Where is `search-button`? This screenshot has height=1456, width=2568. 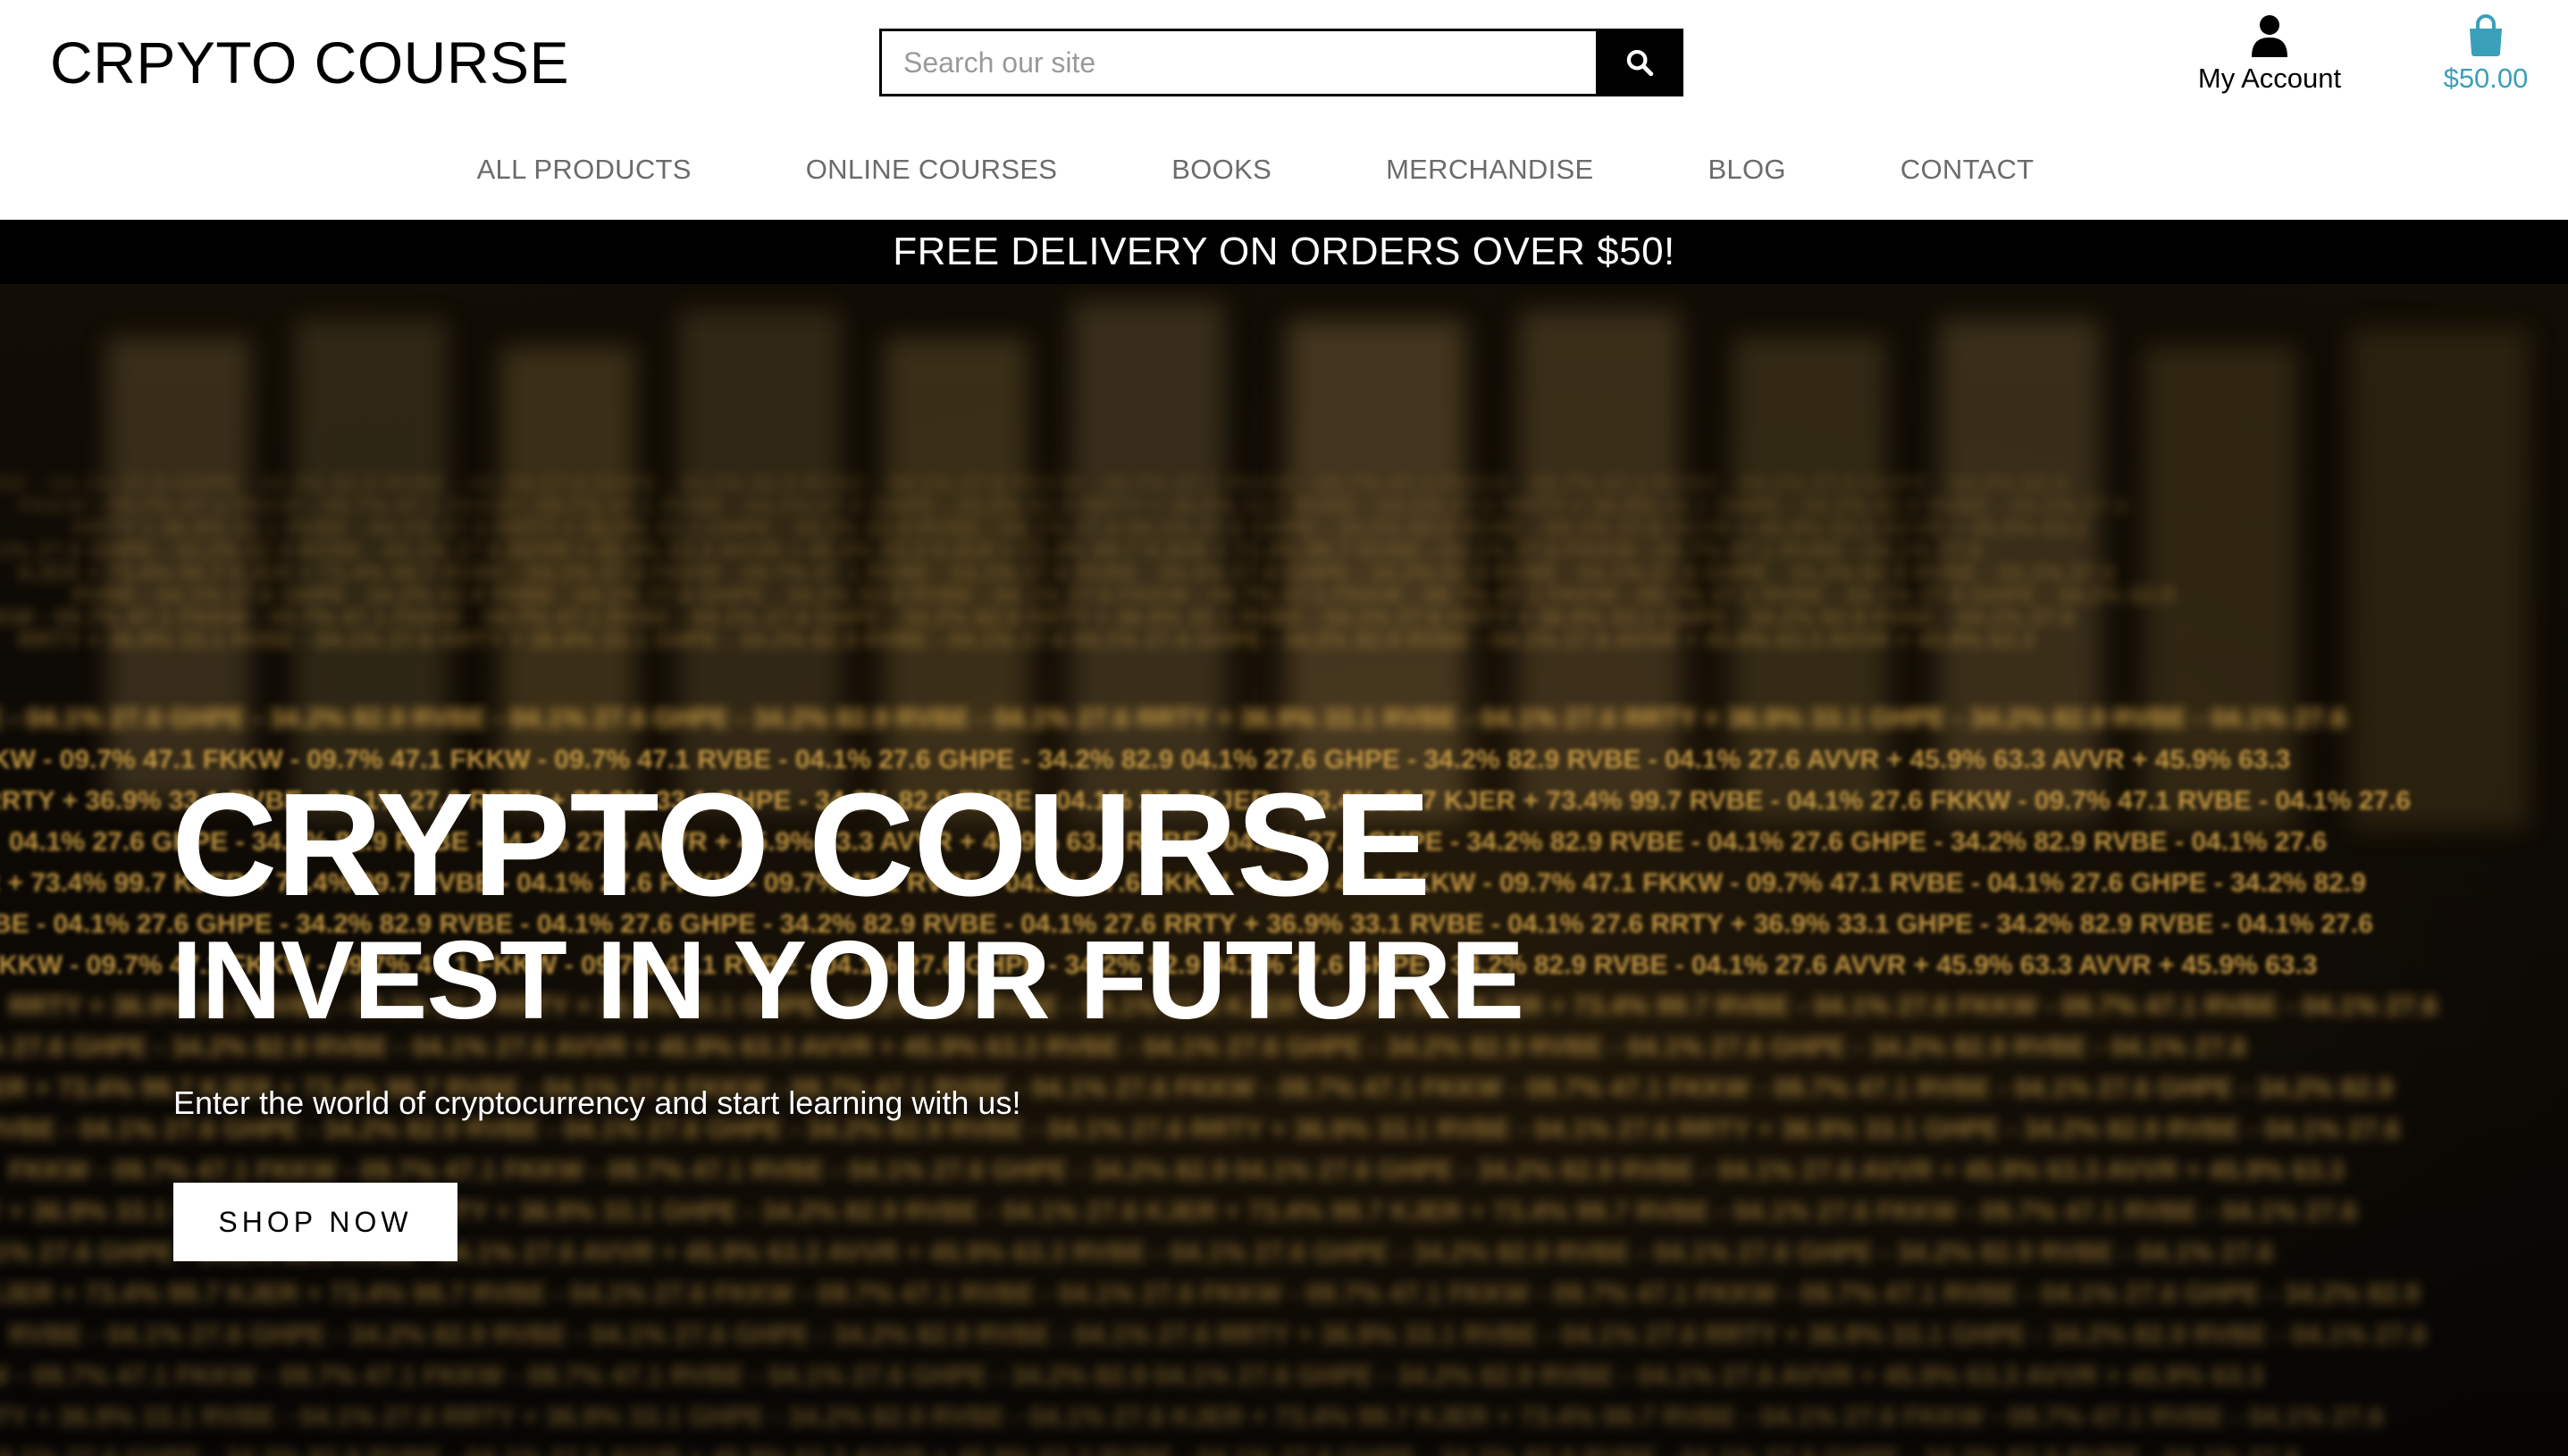 search-button is located at coordinates (1639, 62).